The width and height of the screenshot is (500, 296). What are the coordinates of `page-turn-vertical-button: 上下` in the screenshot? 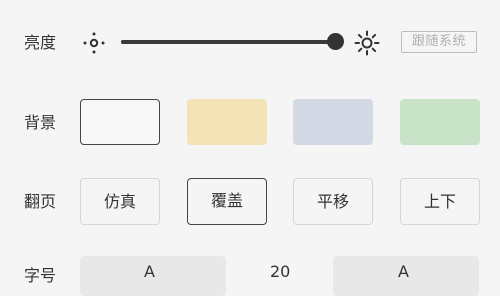 It's located at (440, 201).